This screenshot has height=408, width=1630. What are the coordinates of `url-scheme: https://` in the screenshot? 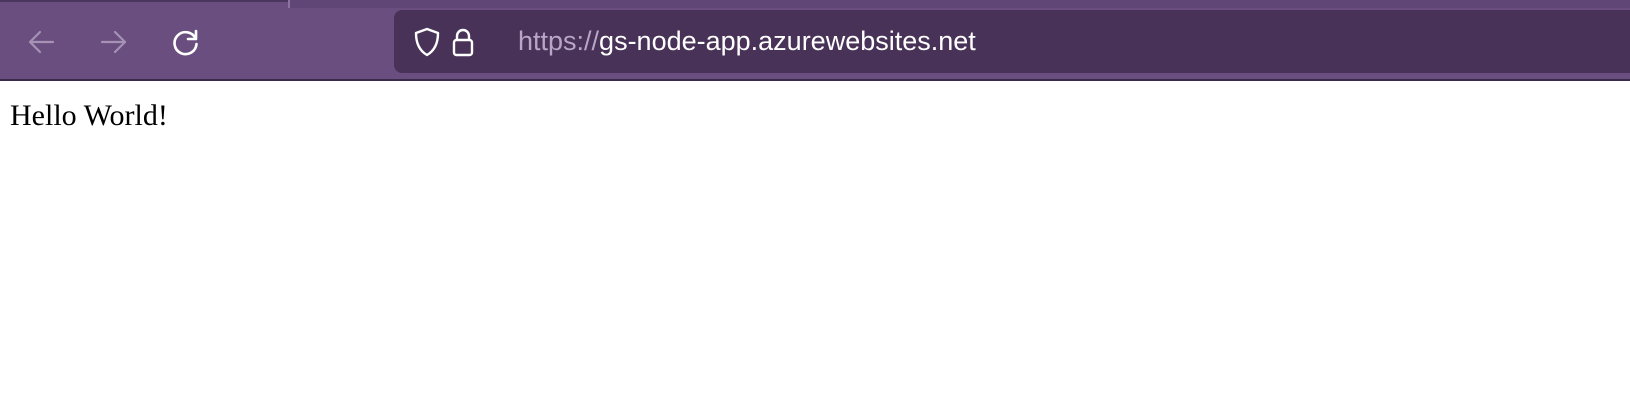 It's located at (559, 41).